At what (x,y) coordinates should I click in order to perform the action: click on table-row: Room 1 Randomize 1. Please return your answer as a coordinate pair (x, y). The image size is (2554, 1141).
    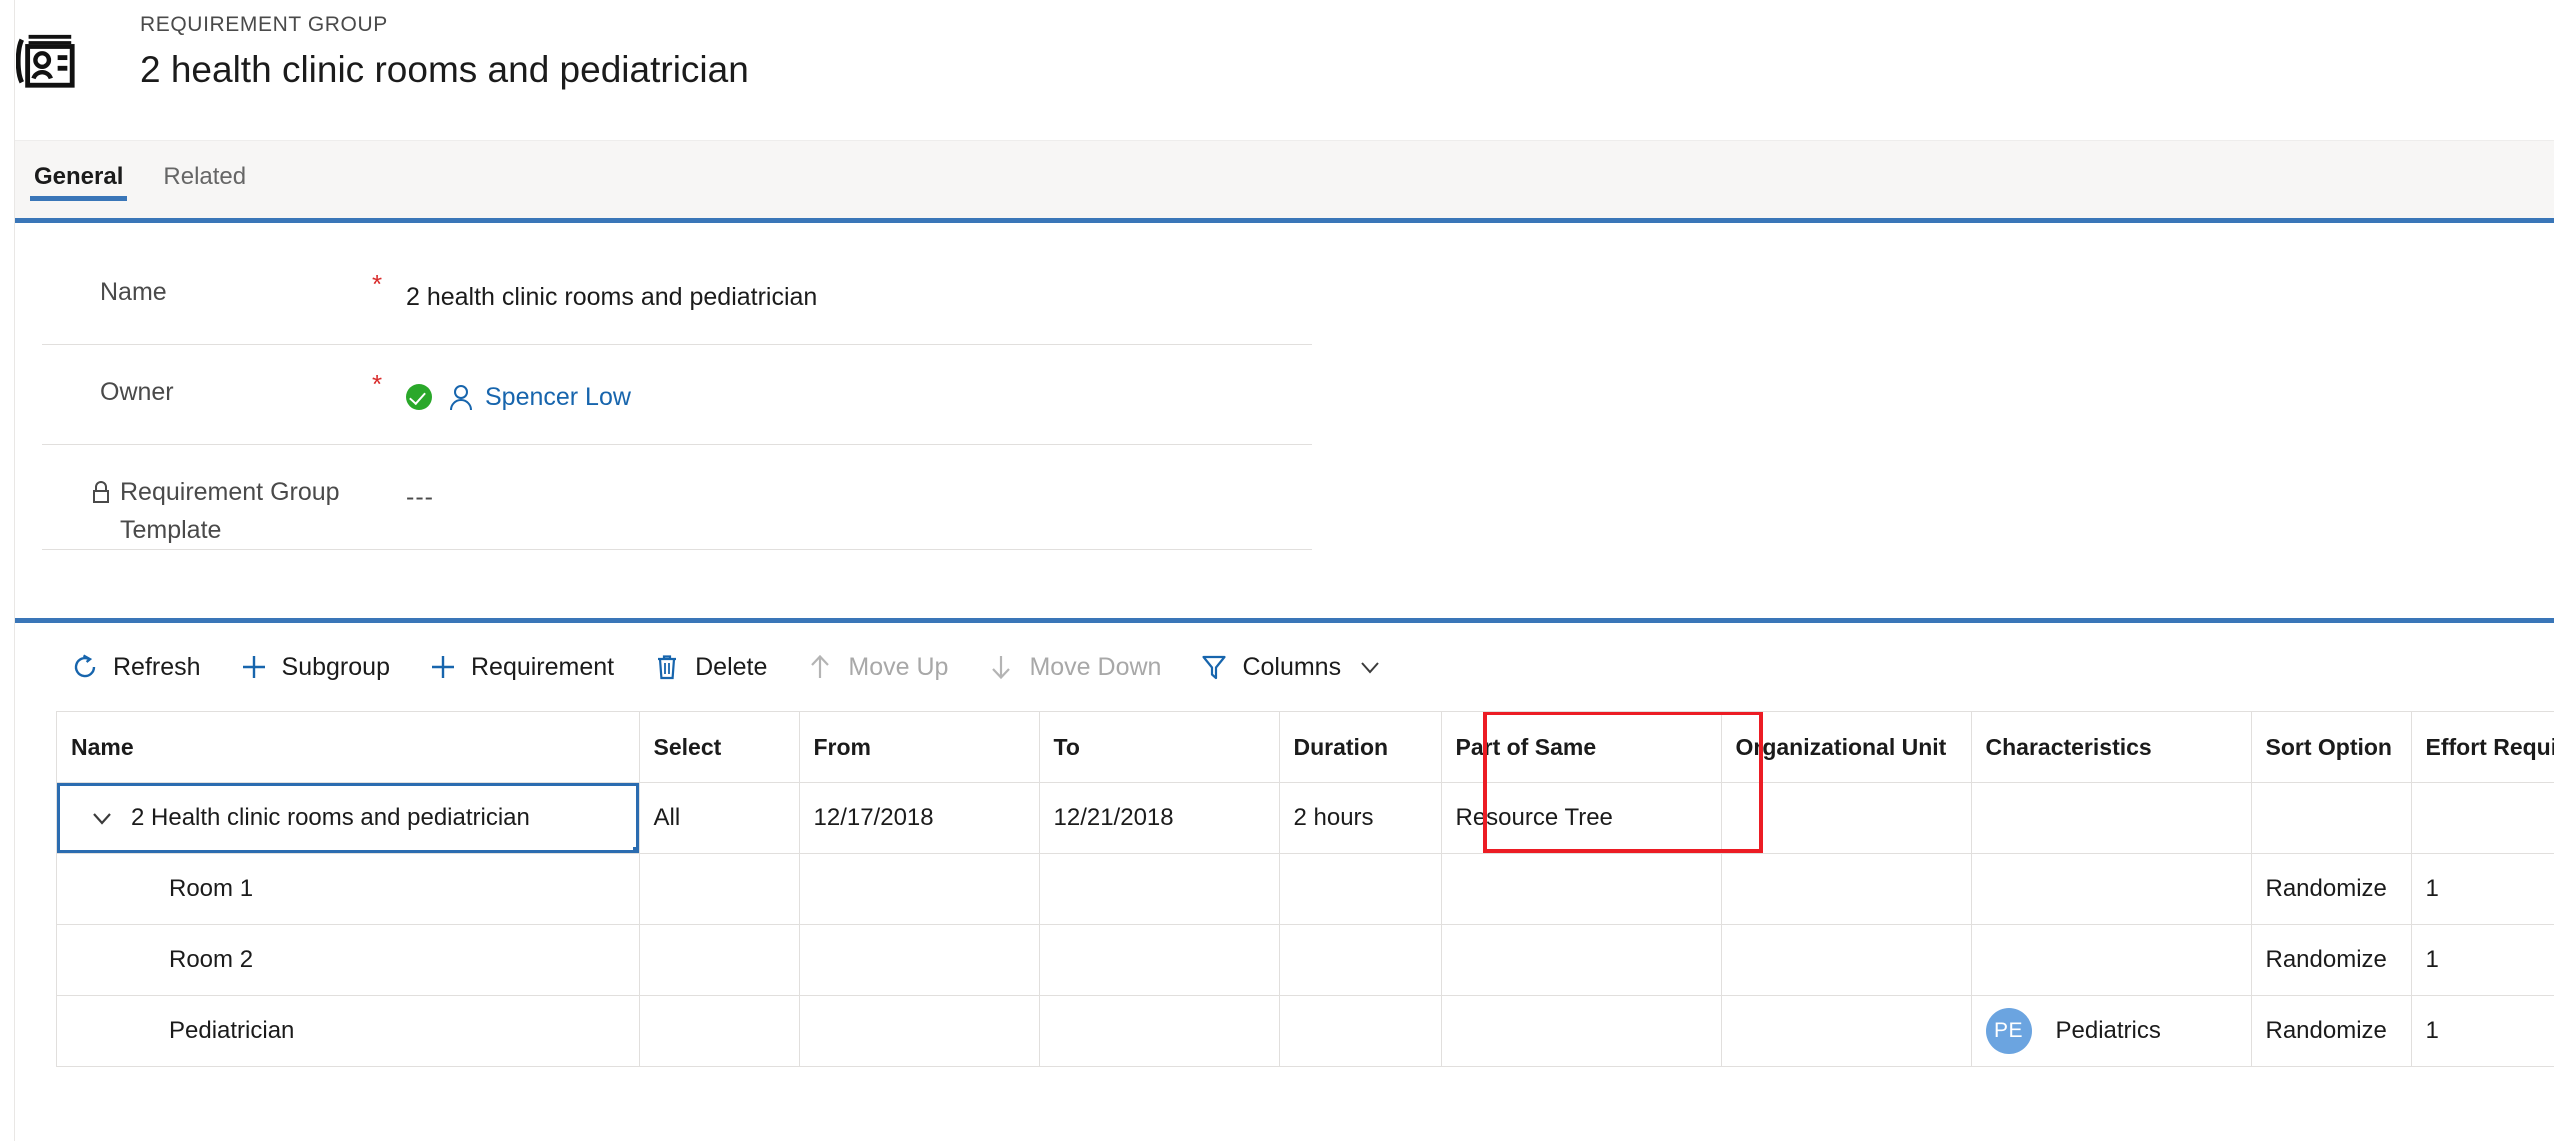
    Looking at the image, I should click on (1305, 889).